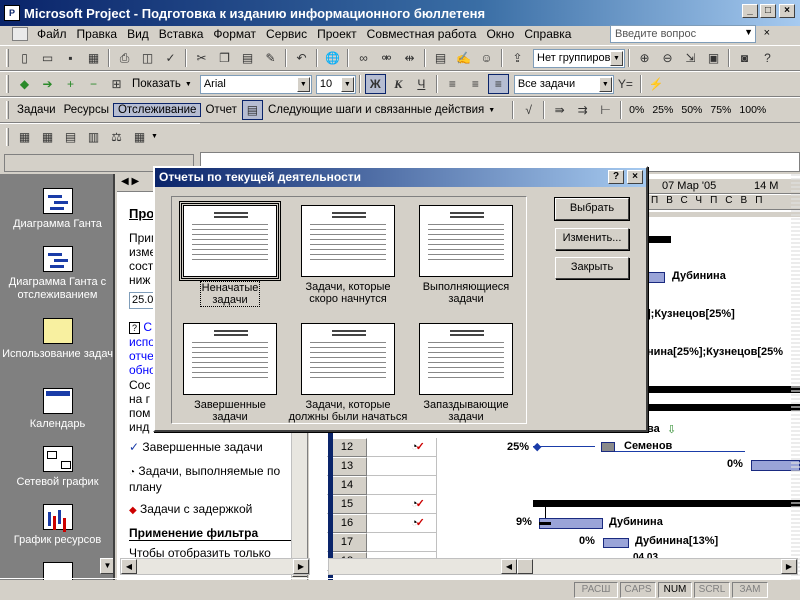 The width and height of the screenshot is (800, 600). What do you see at coordinates (768, 11) in the screenshot?
I see `maximize-button: □` at bounding box center [768, 11].